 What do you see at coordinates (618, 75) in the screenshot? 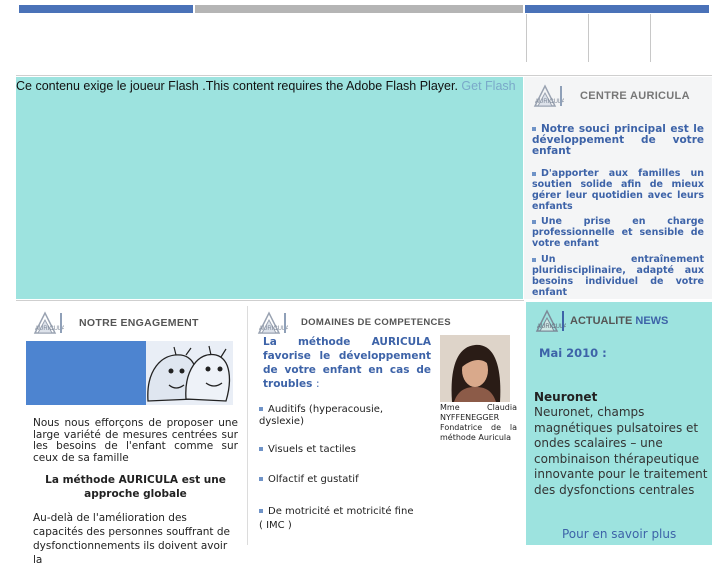
I see `header-divider-right` at bounding box center [618, 75].